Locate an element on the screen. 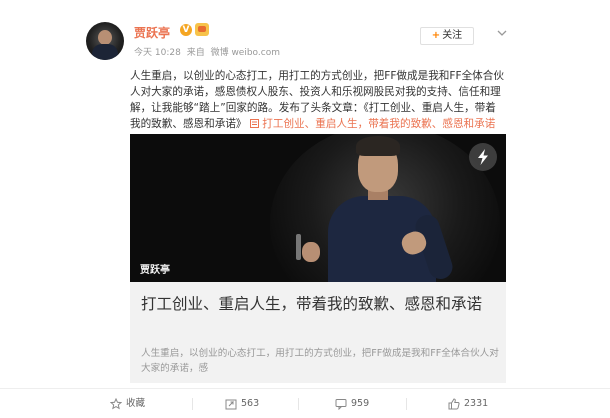 Image resolution: width=610 pixels, height=418 pixels. verified-v-icon: V is located at coordinates (186, 30).